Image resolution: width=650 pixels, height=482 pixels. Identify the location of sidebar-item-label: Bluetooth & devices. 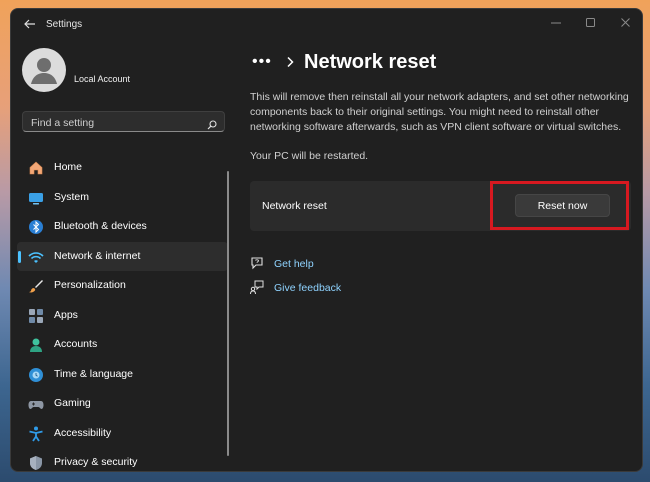
(100, 226).